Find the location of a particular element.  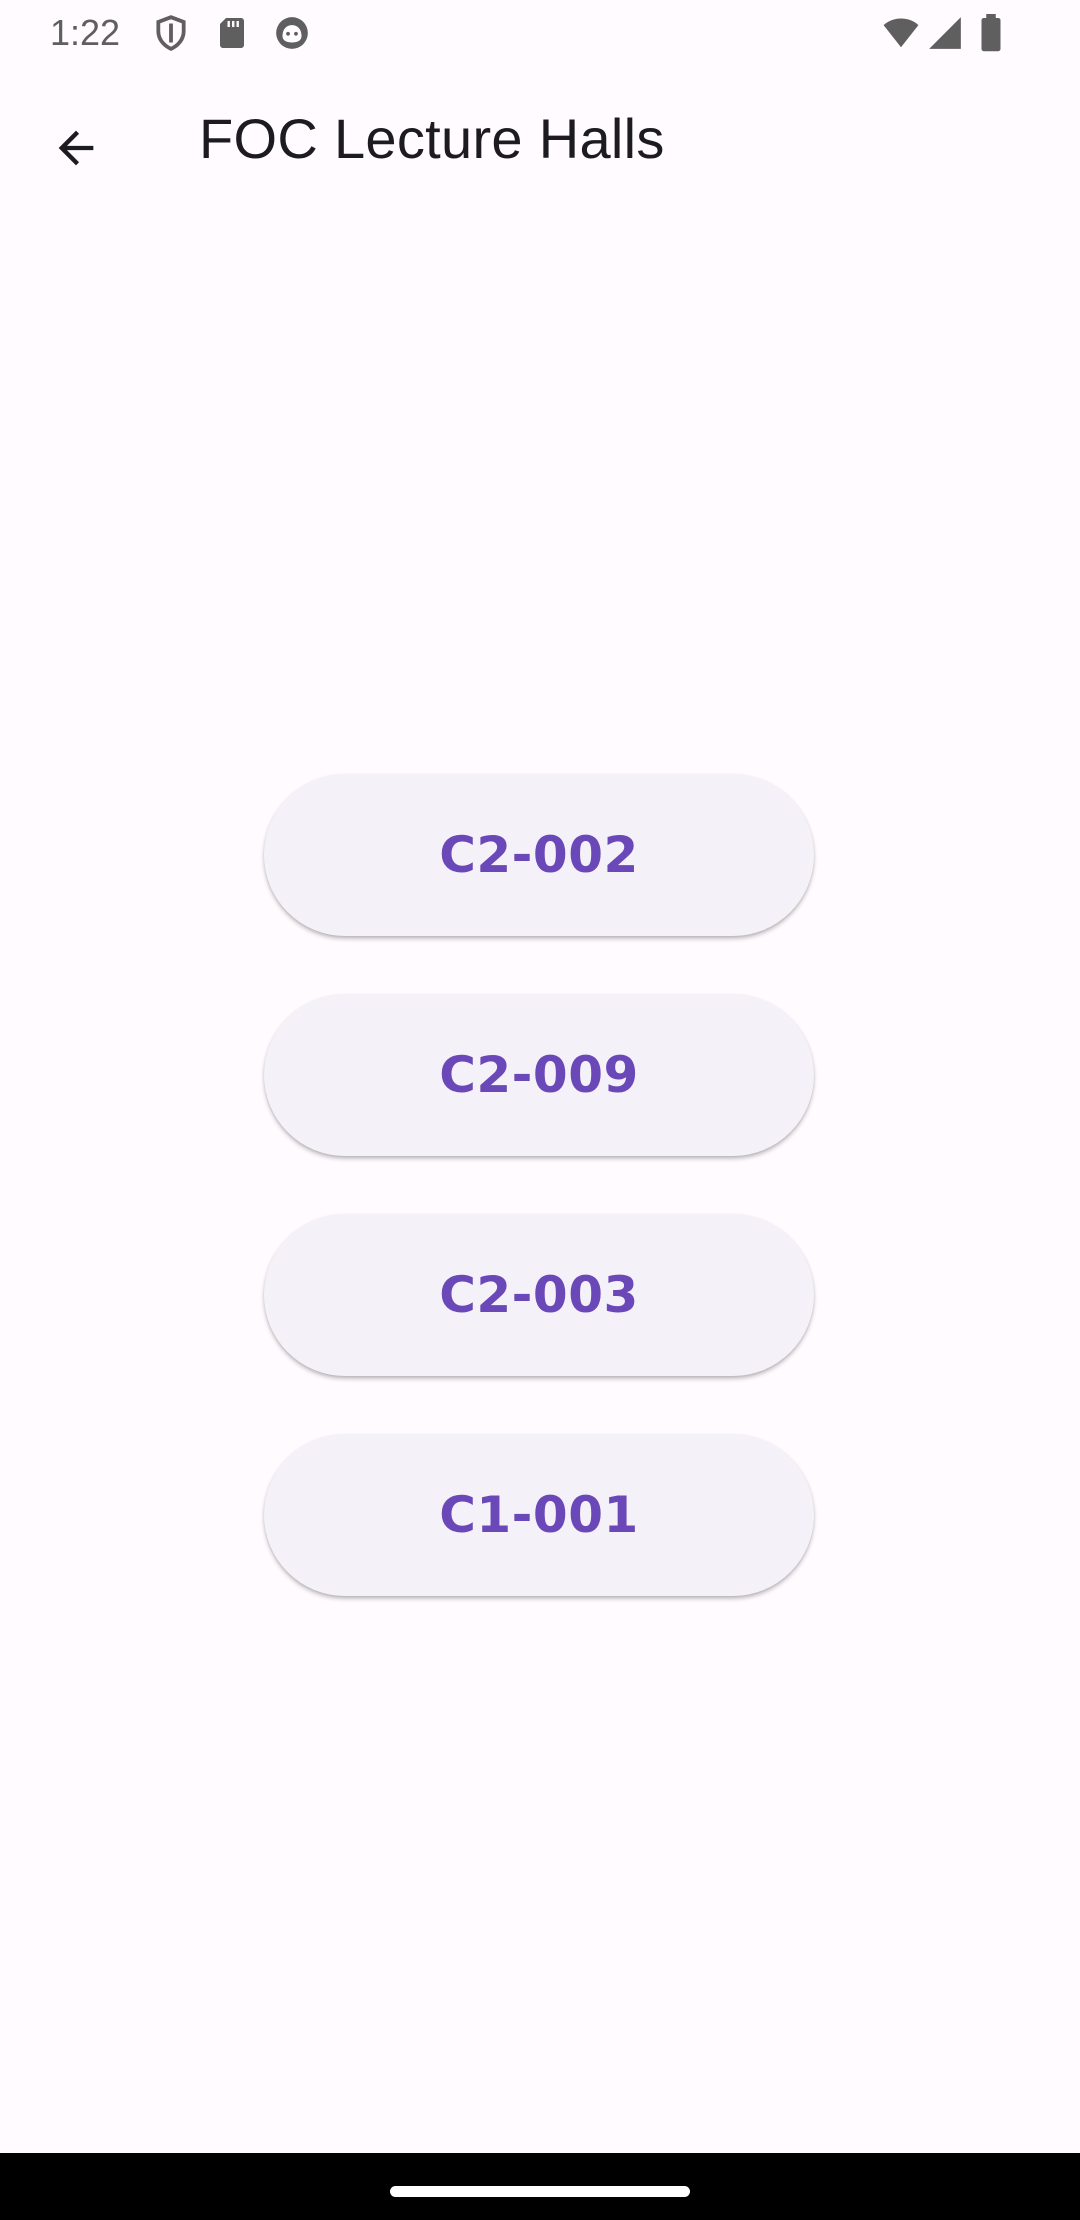

hall-button-c2-009: C2-009 is located at coordinates (539, 1075).